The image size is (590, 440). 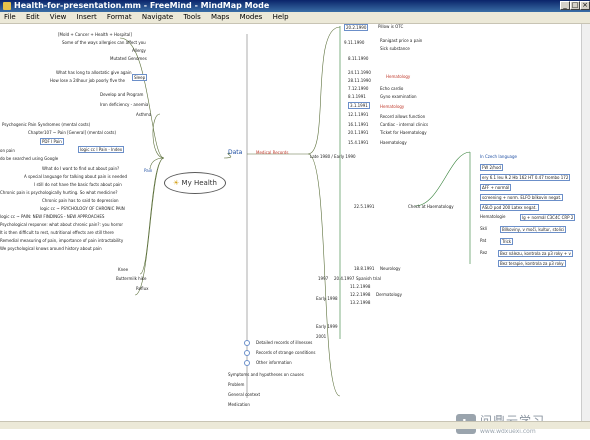 What do you see at coordinates (535, 253) in the screenshot?
I see `lab-node: Bez nálezu, kontrola za p3 roky + v` at bounding box center [535, 253].